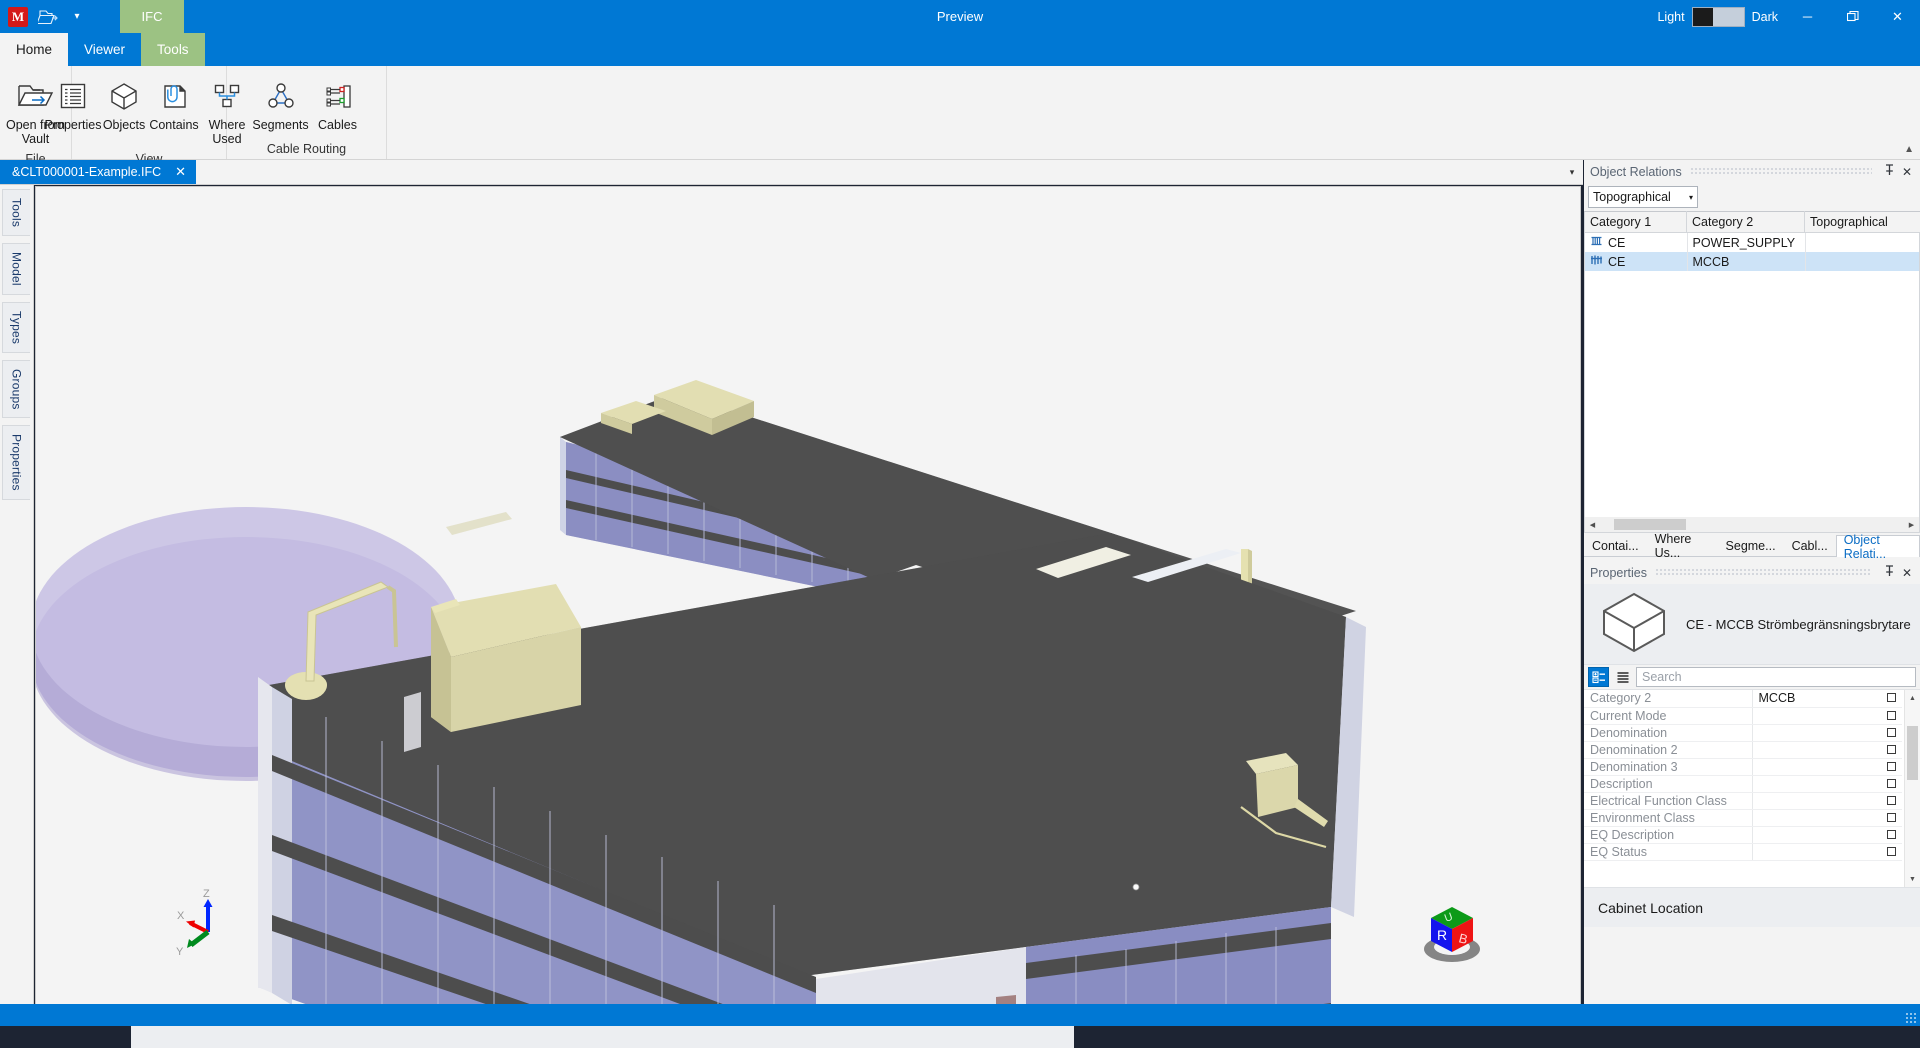  I want to click on properties-pin-icon, so click(1889, 572).